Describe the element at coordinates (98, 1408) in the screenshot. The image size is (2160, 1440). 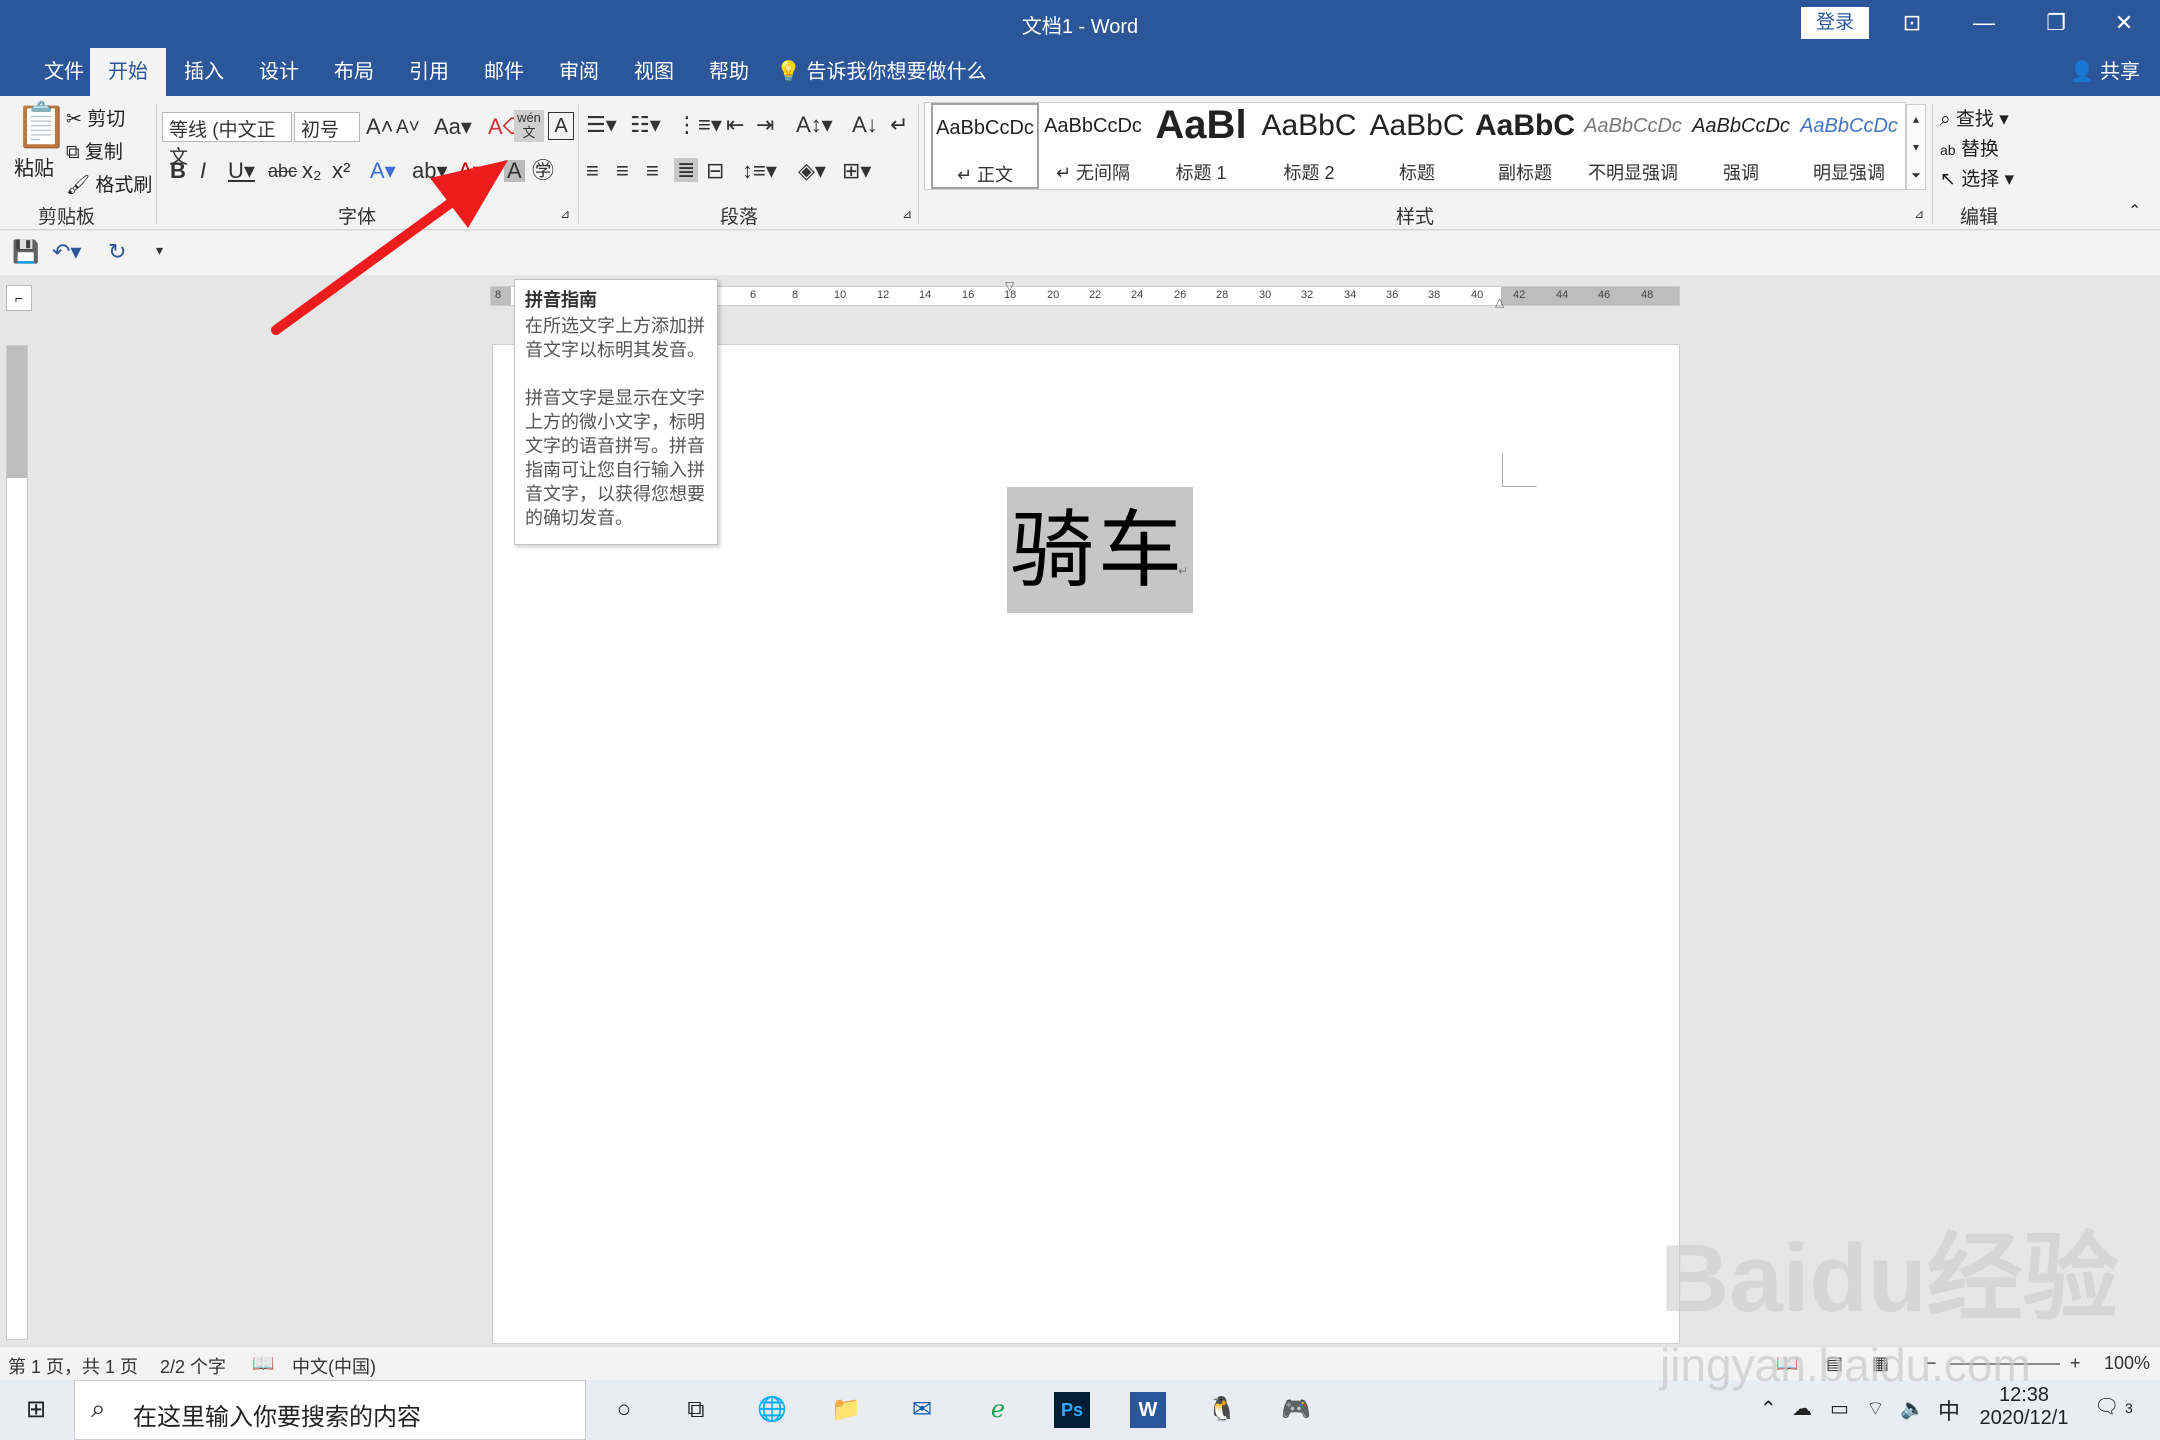
I see `search-icon: ⌕` at that location.